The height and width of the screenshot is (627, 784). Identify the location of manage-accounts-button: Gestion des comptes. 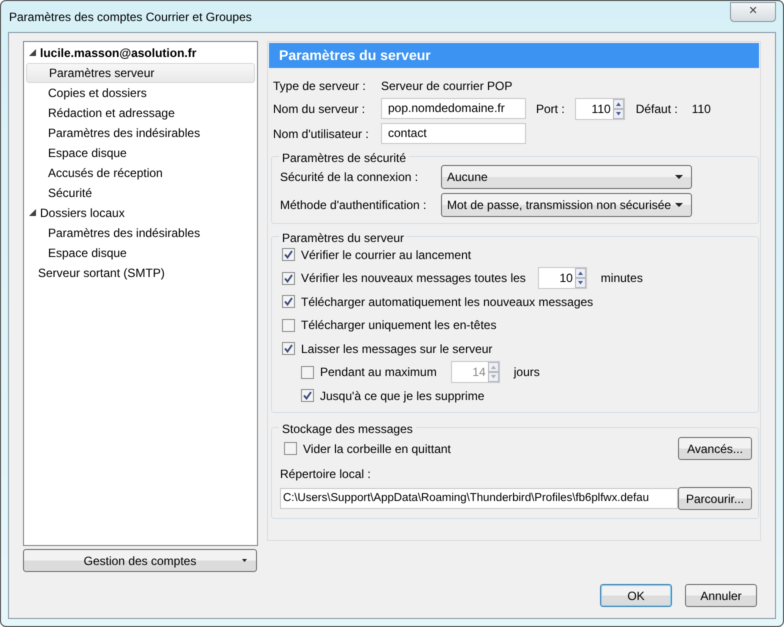
(140, 560).